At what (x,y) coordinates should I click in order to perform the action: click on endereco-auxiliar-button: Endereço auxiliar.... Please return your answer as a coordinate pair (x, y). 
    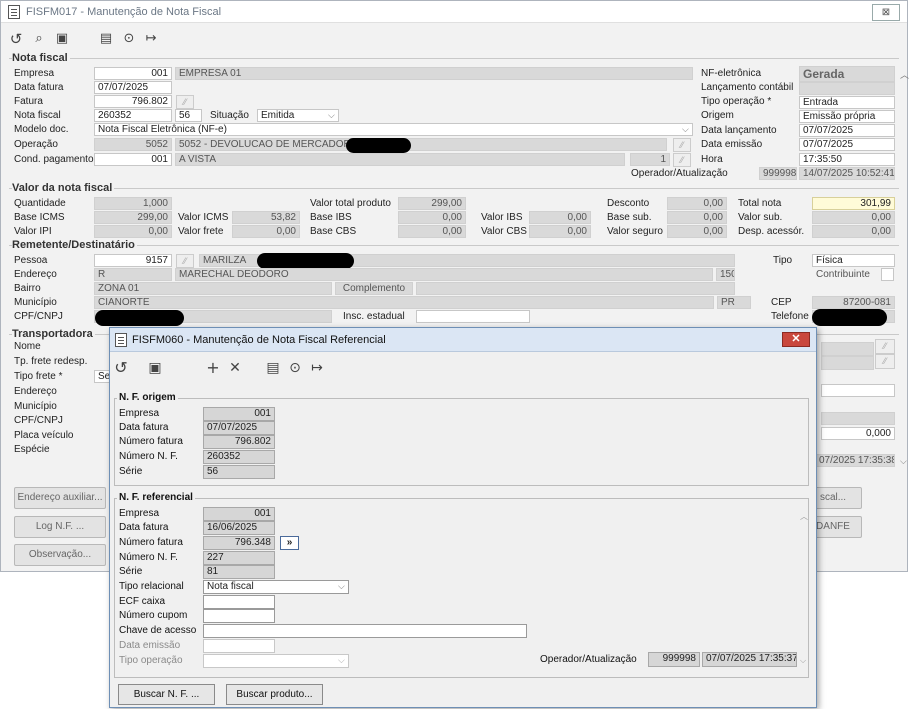
    Looking at the image, I should click on (60, 498).